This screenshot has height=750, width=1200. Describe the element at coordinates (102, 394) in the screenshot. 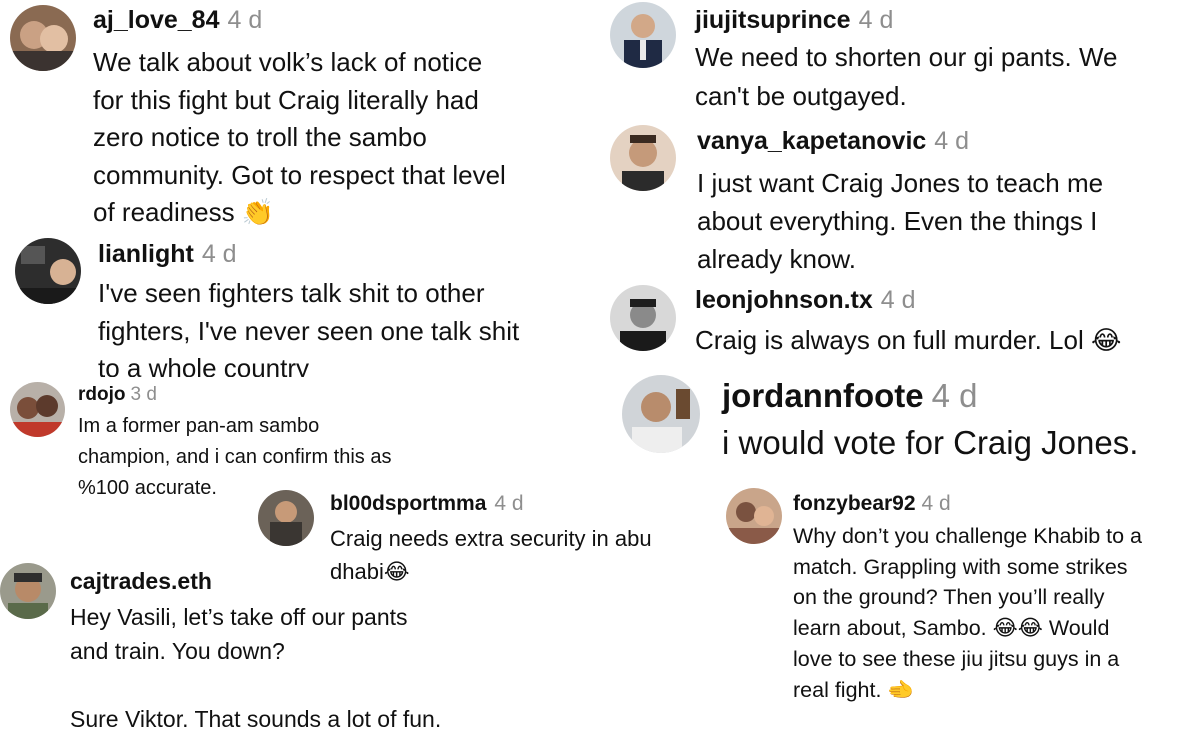

I see `username-link: rdojo` at that location.